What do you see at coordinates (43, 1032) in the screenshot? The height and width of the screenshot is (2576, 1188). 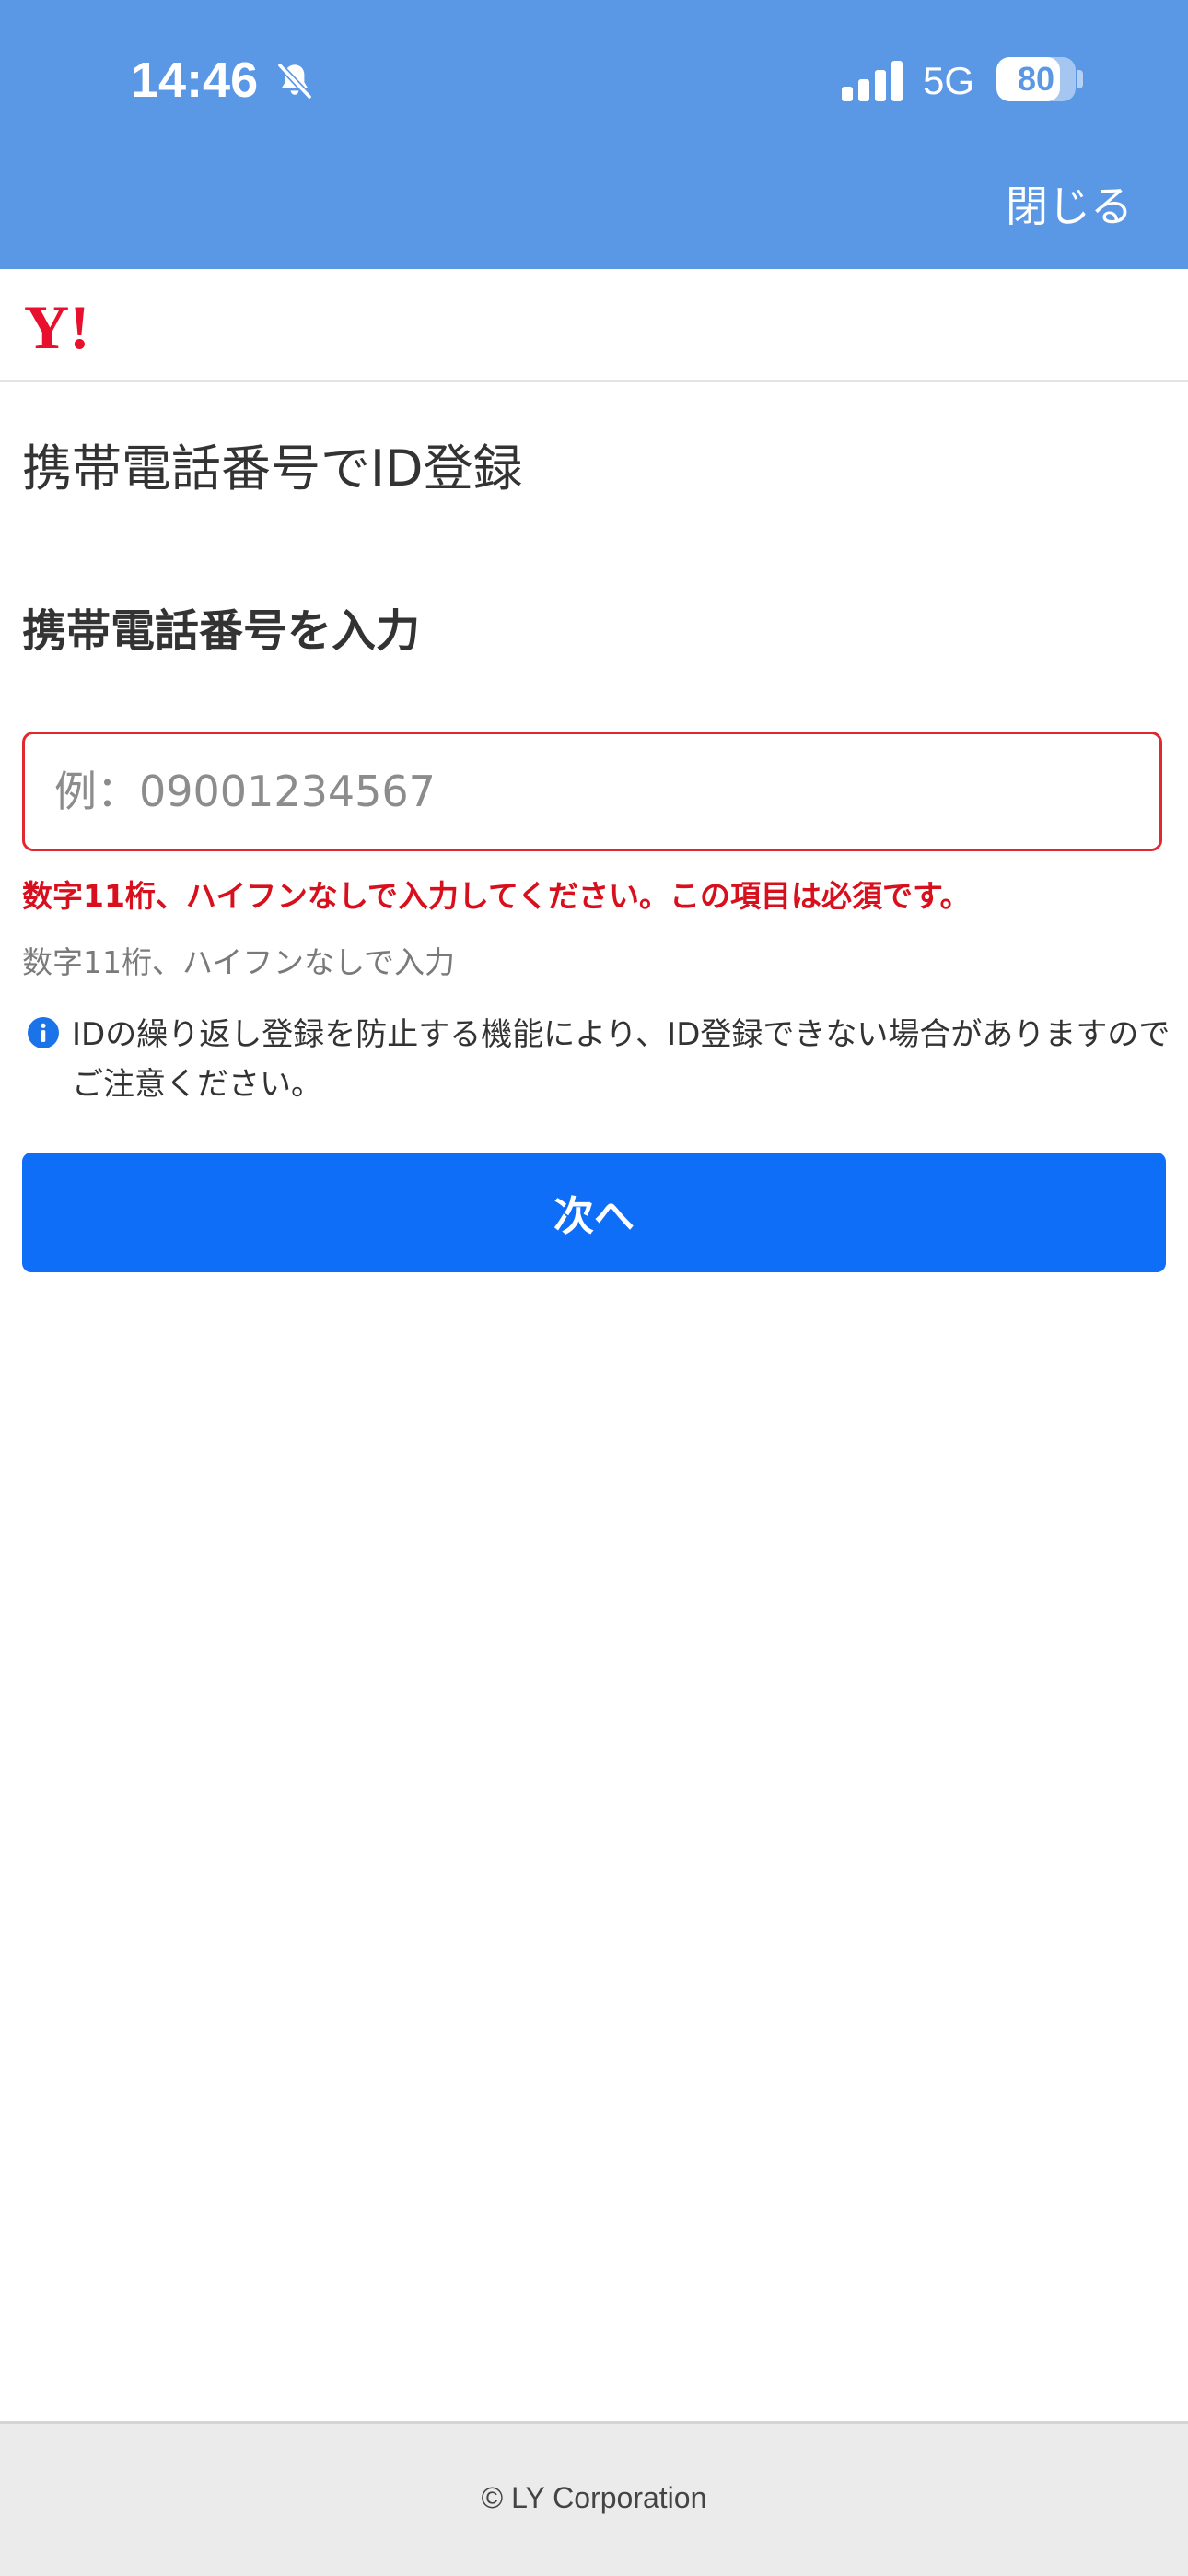 I see `info-icon` at bounding box center [43, 1032].